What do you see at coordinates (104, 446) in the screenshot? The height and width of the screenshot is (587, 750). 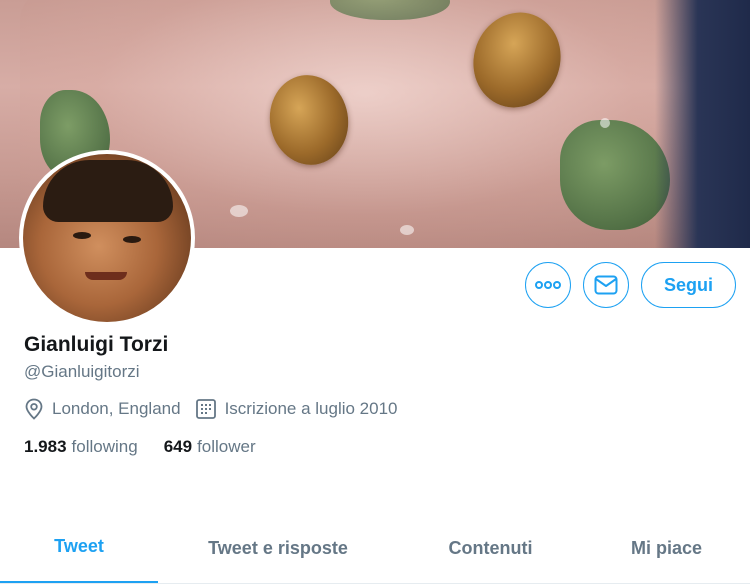 I see `following-label: following` at bounding box center [104, 446].